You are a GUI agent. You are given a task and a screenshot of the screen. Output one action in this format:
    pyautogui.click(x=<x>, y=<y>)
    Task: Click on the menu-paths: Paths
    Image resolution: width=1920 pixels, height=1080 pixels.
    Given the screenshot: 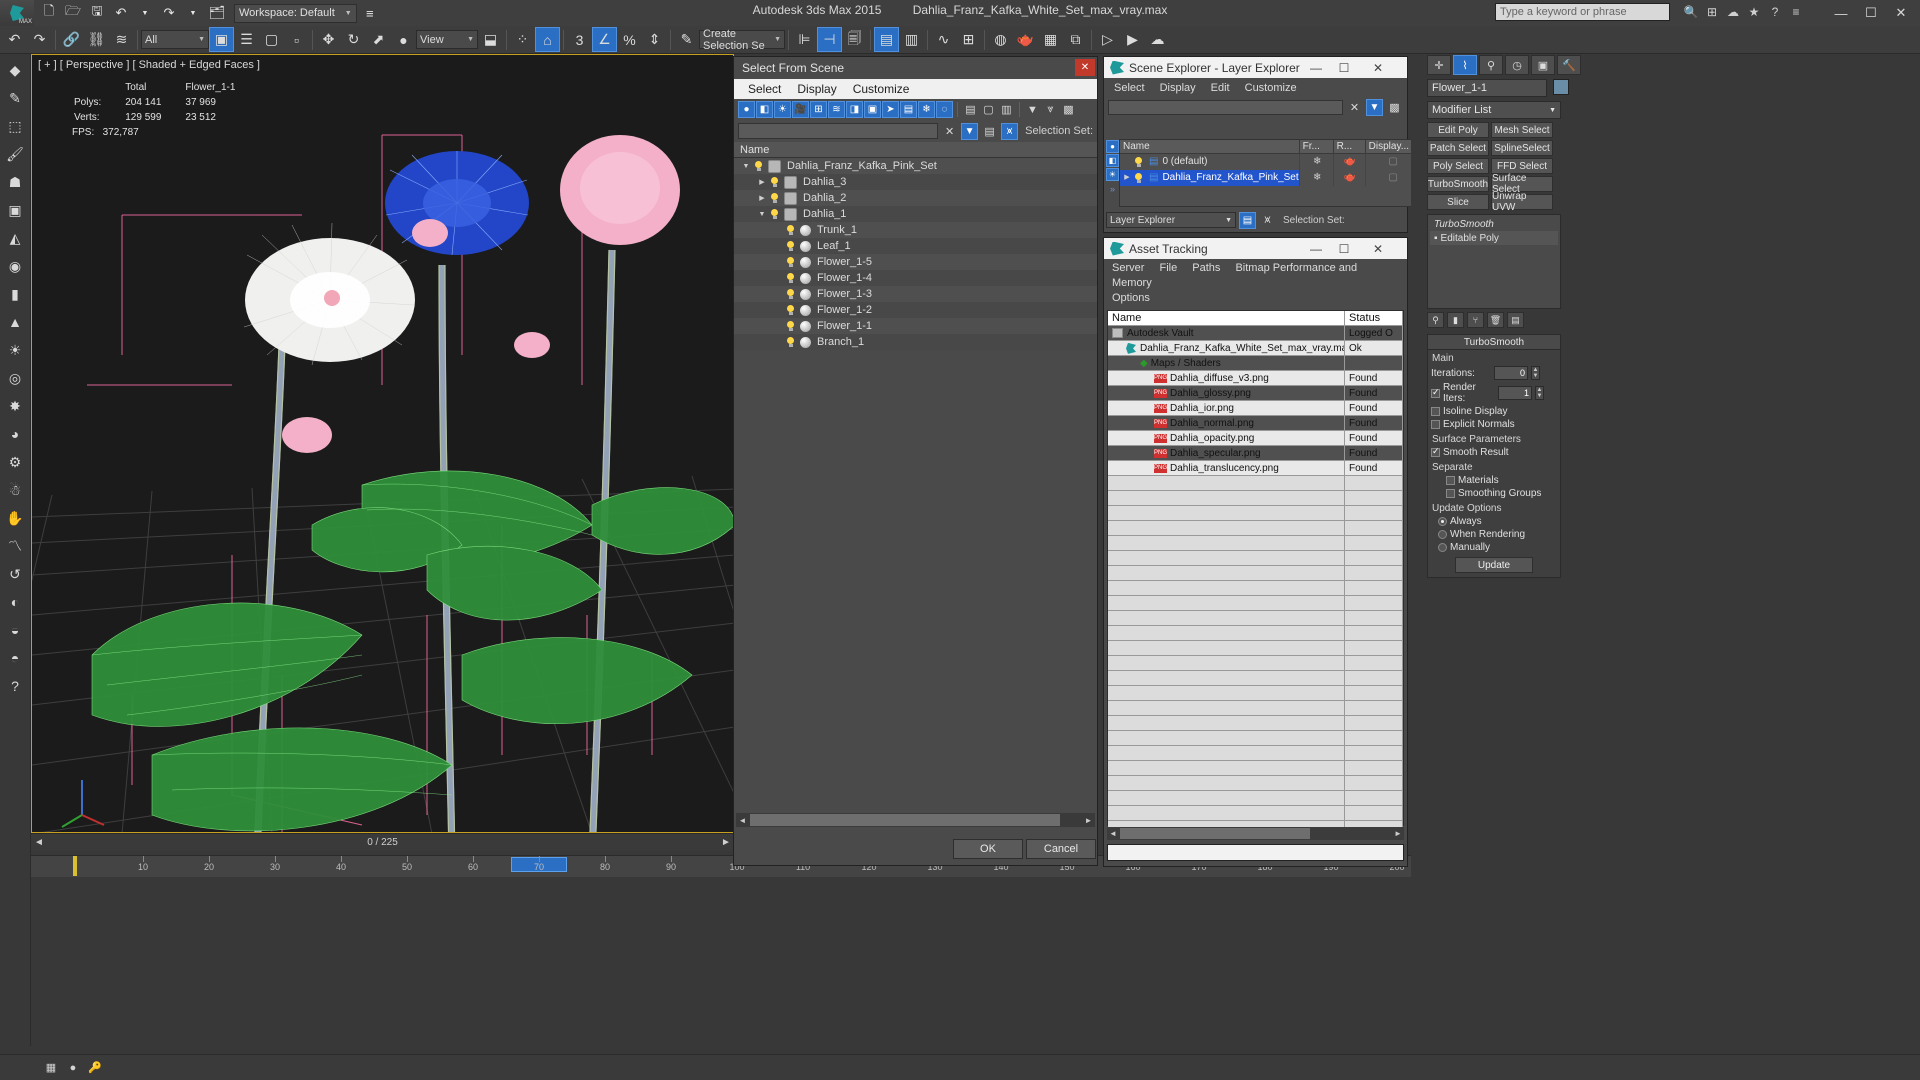 What is the action you would take?
    pyautogui.click(x=1206, y=268)
    